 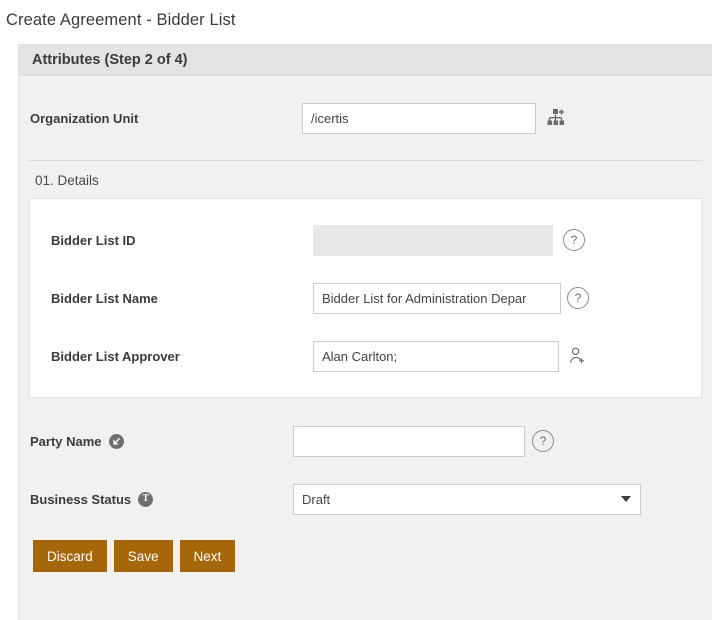 I want to click on save-button: Save, so click(x=143, y=556).